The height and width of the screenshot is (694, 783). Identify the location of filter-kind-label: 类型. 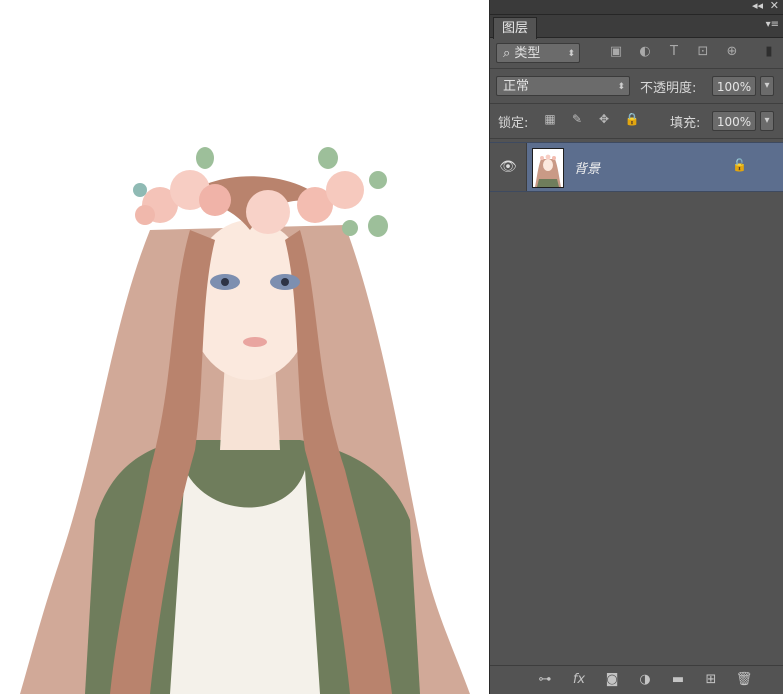
(527, 53).